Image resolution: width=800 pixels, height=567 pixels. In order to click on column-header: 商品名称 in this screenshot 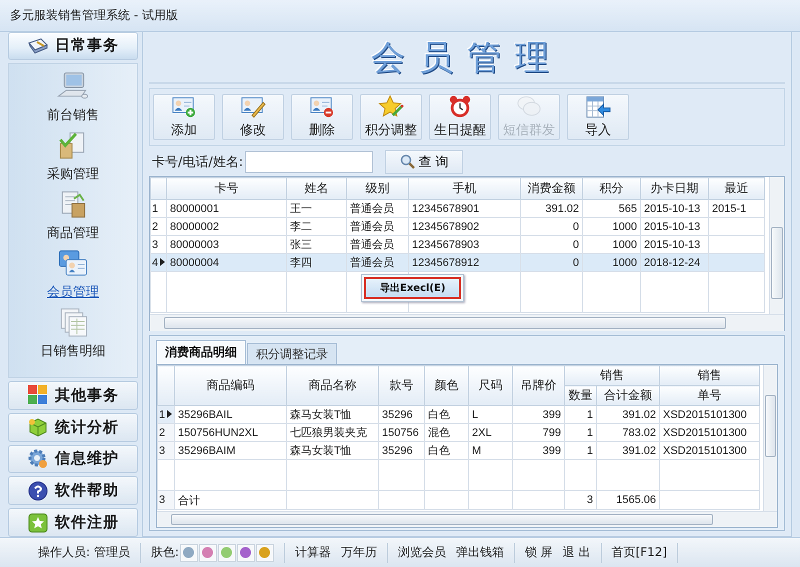, I will do `click(332, 386)`.